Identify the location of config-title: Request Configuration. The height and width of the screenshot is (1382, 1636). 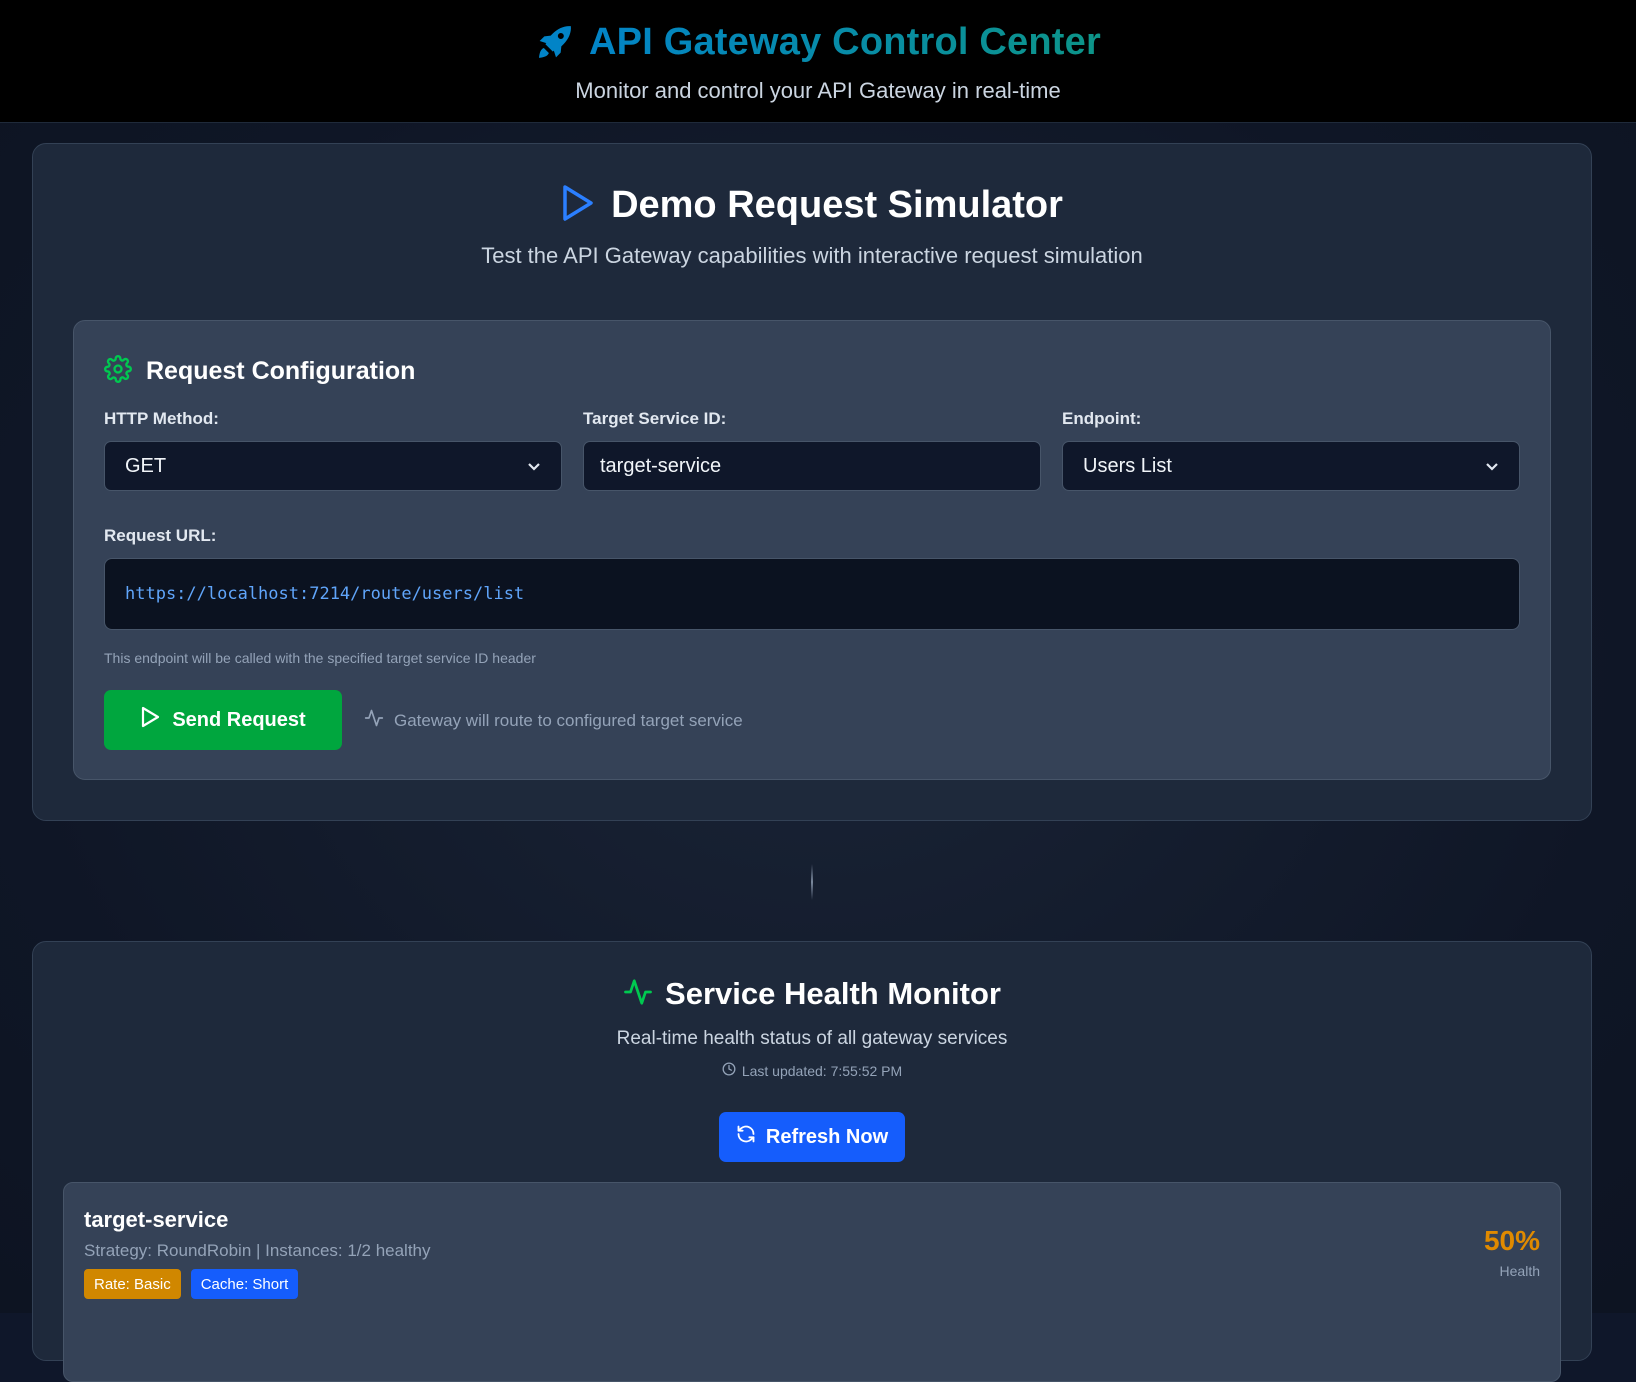
(281, 371).